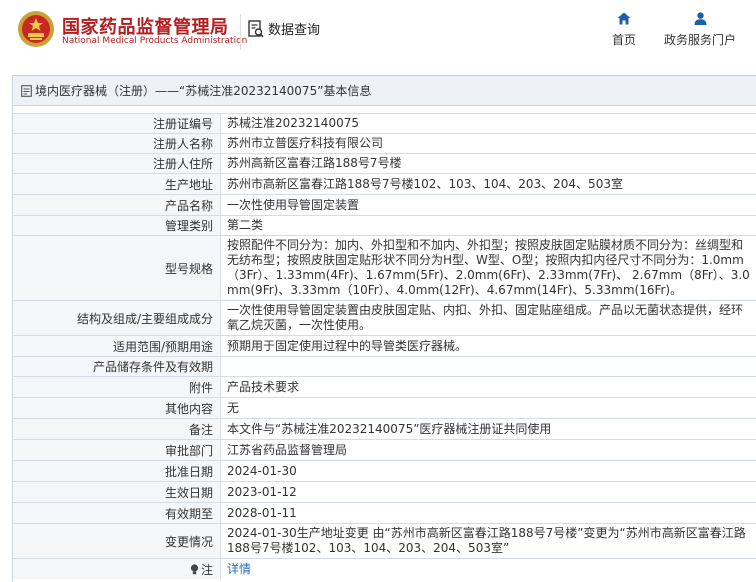 This screenshot has height=582, width=756. I want to click on field-value: 苏州高新区富春江路188号7号楼, so click(314, 163).